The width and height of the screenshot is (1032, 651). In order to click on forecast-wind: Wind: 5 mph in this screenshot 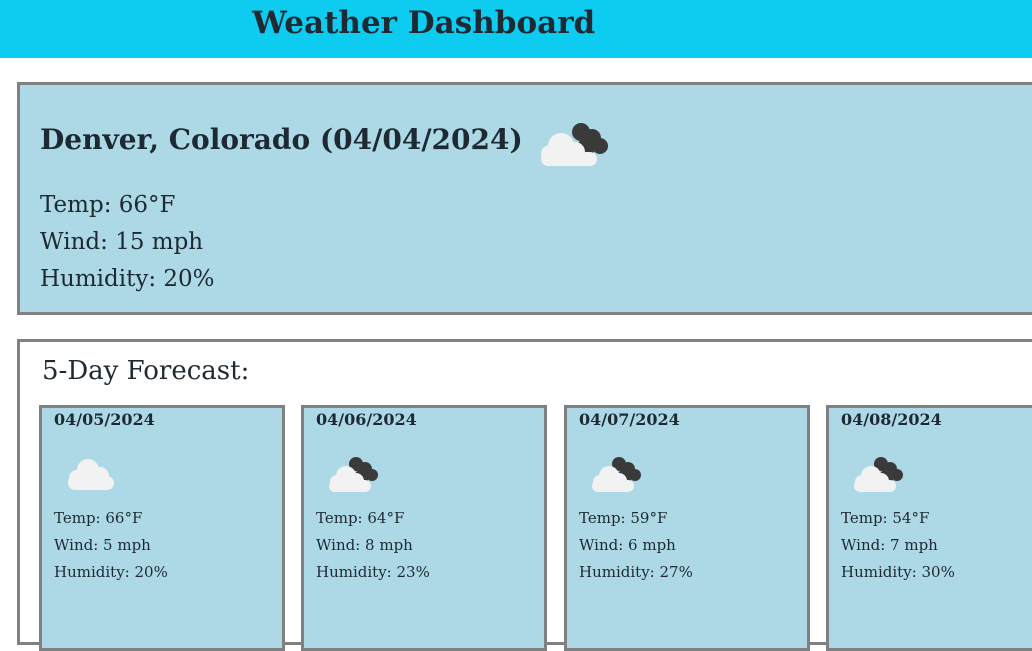, I will do `click(102, 545)`.